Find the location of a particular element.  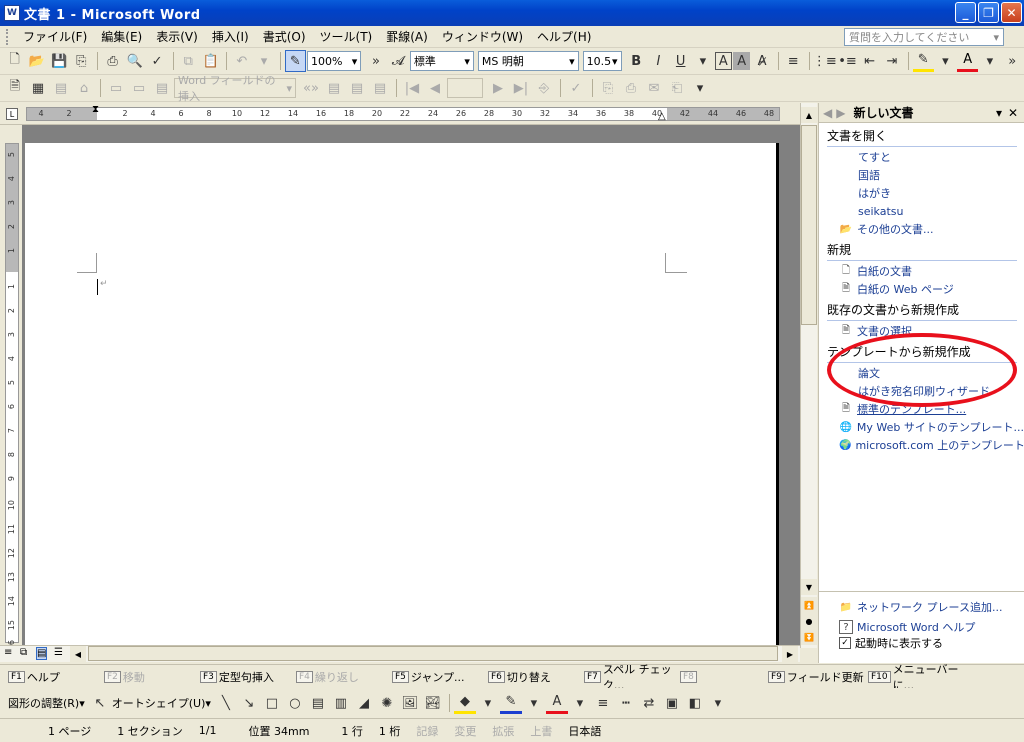

last-record-icon: ▶| is located at coordinates (521, 88).